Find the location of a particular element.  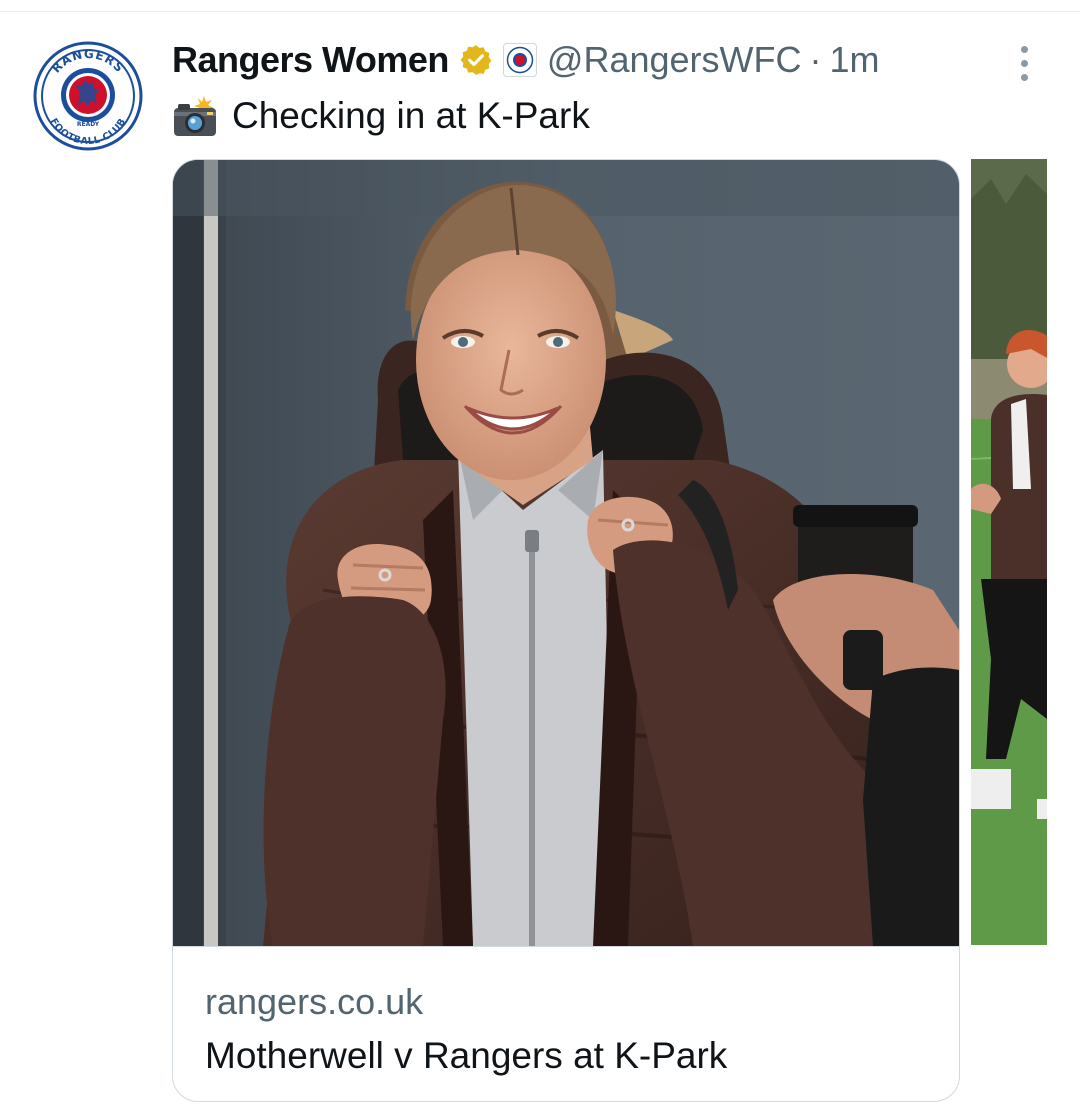

more-options-button is located at coordinates (1024, 63).